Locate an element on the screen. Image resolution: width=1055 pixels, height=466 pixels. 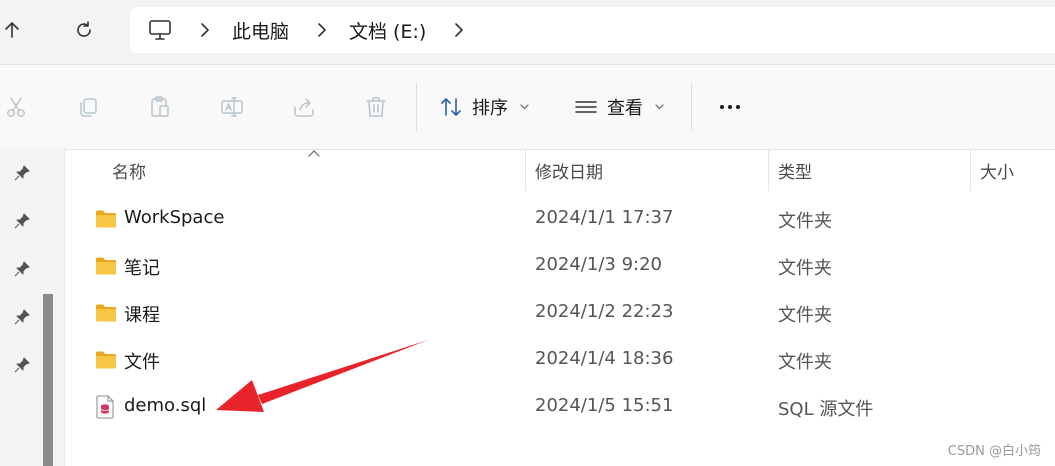
sort-label: 排序 is located at coordinates (490, 108).